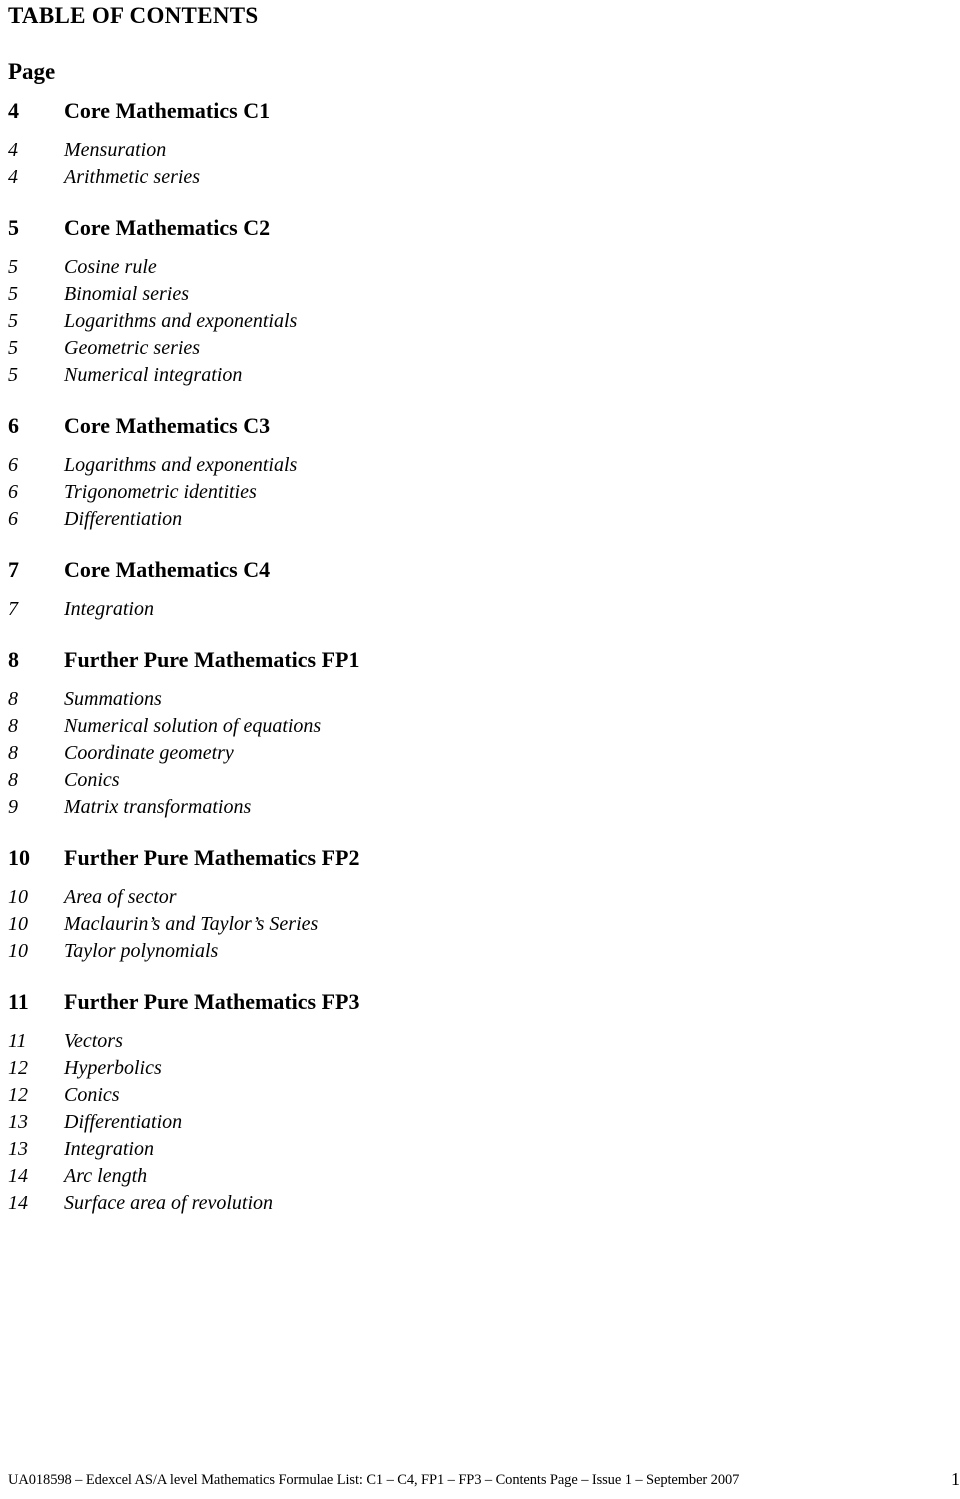 Image resolution: width=960 pixels, height=1499 pixels. Describe the element at coordinates (350, 570) in the screenshot. I see `toc-section-heading: 7 Core Mathematics C4` at that location.